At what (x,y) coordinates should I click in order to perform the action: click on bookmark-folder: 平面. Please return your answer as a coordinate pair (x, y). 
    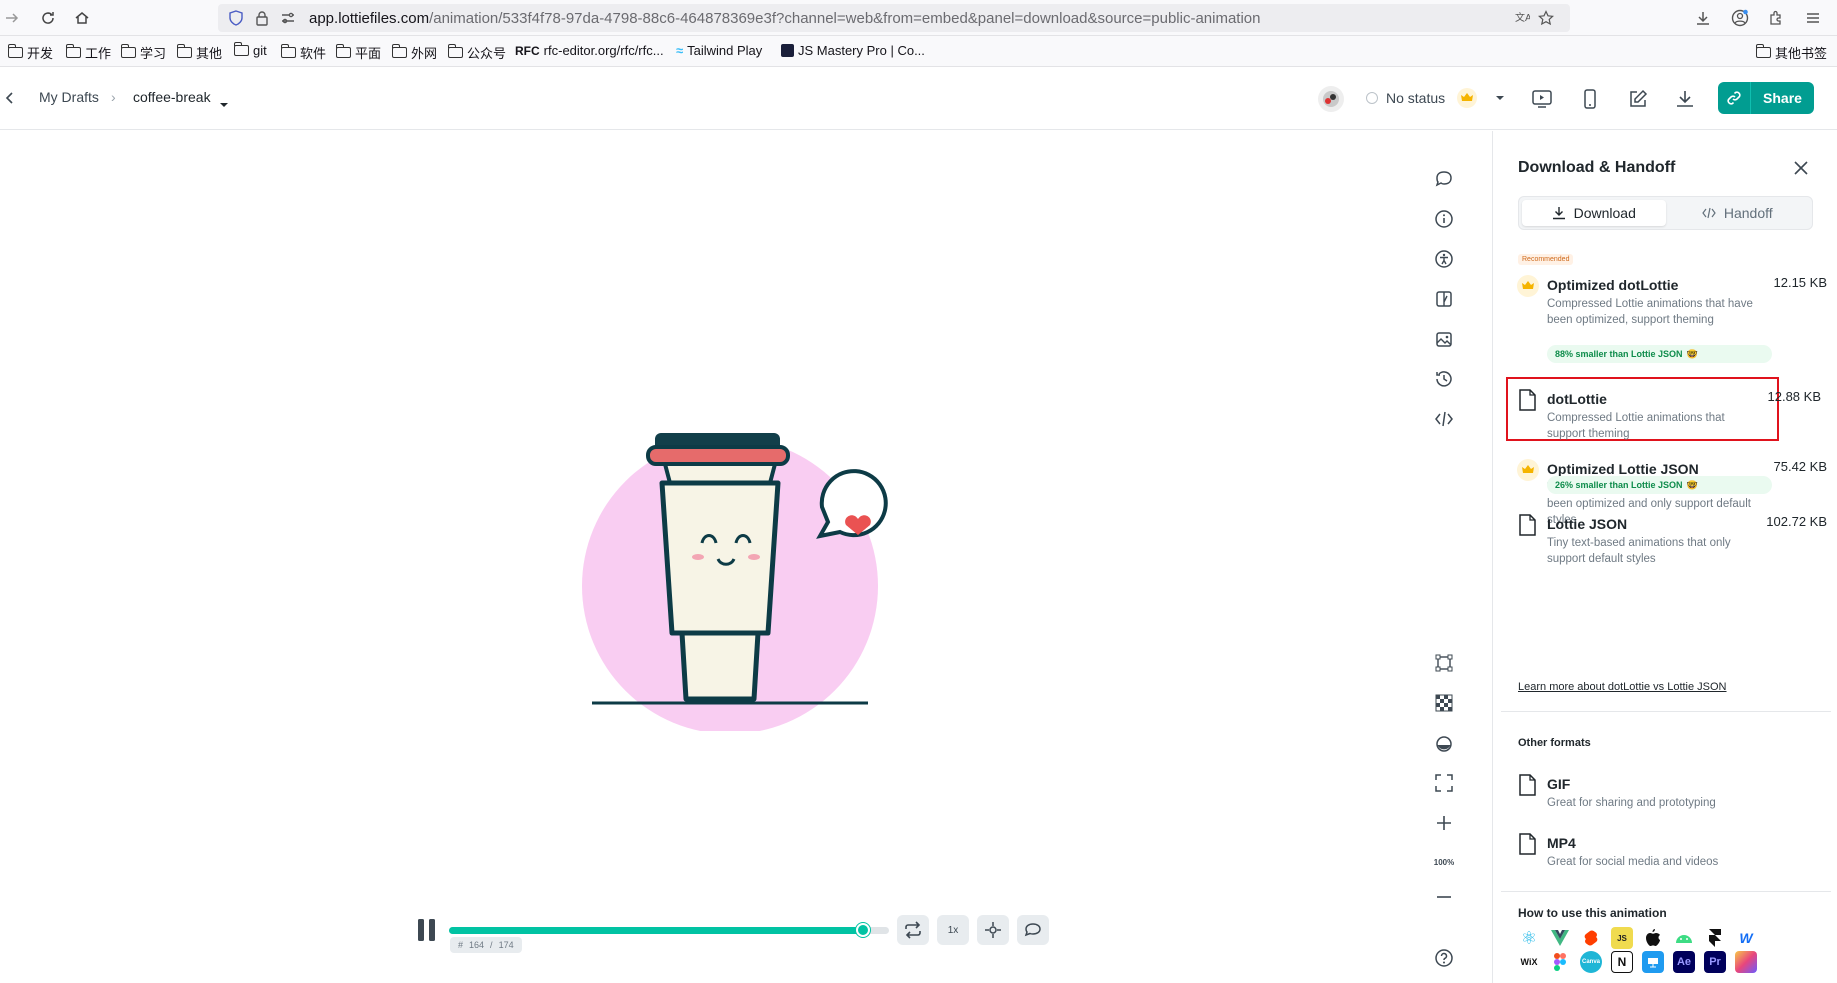
    Looking at the image, I should click on (358, 52).